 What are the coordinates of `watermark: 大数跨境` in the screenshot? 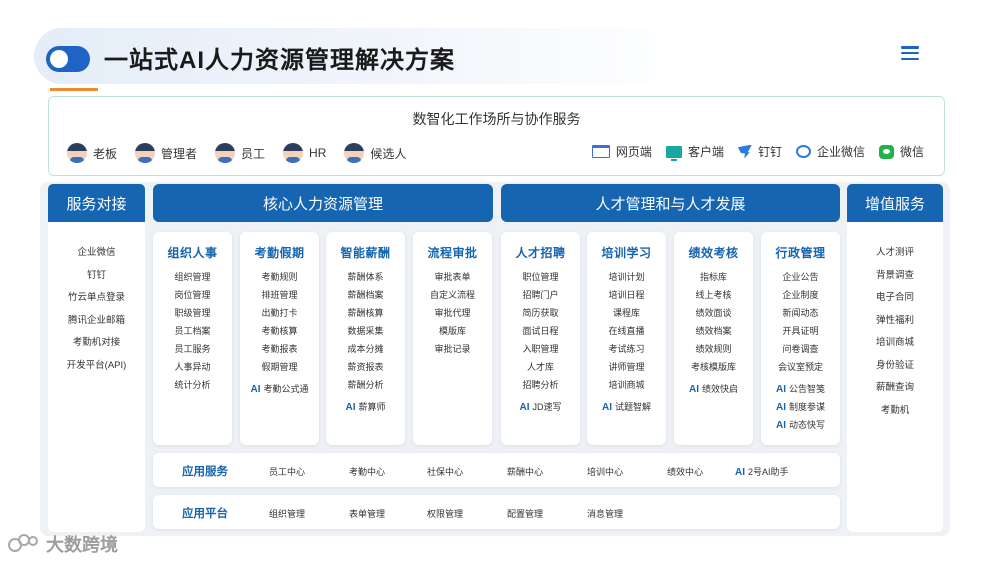 It's located at (63, 544).